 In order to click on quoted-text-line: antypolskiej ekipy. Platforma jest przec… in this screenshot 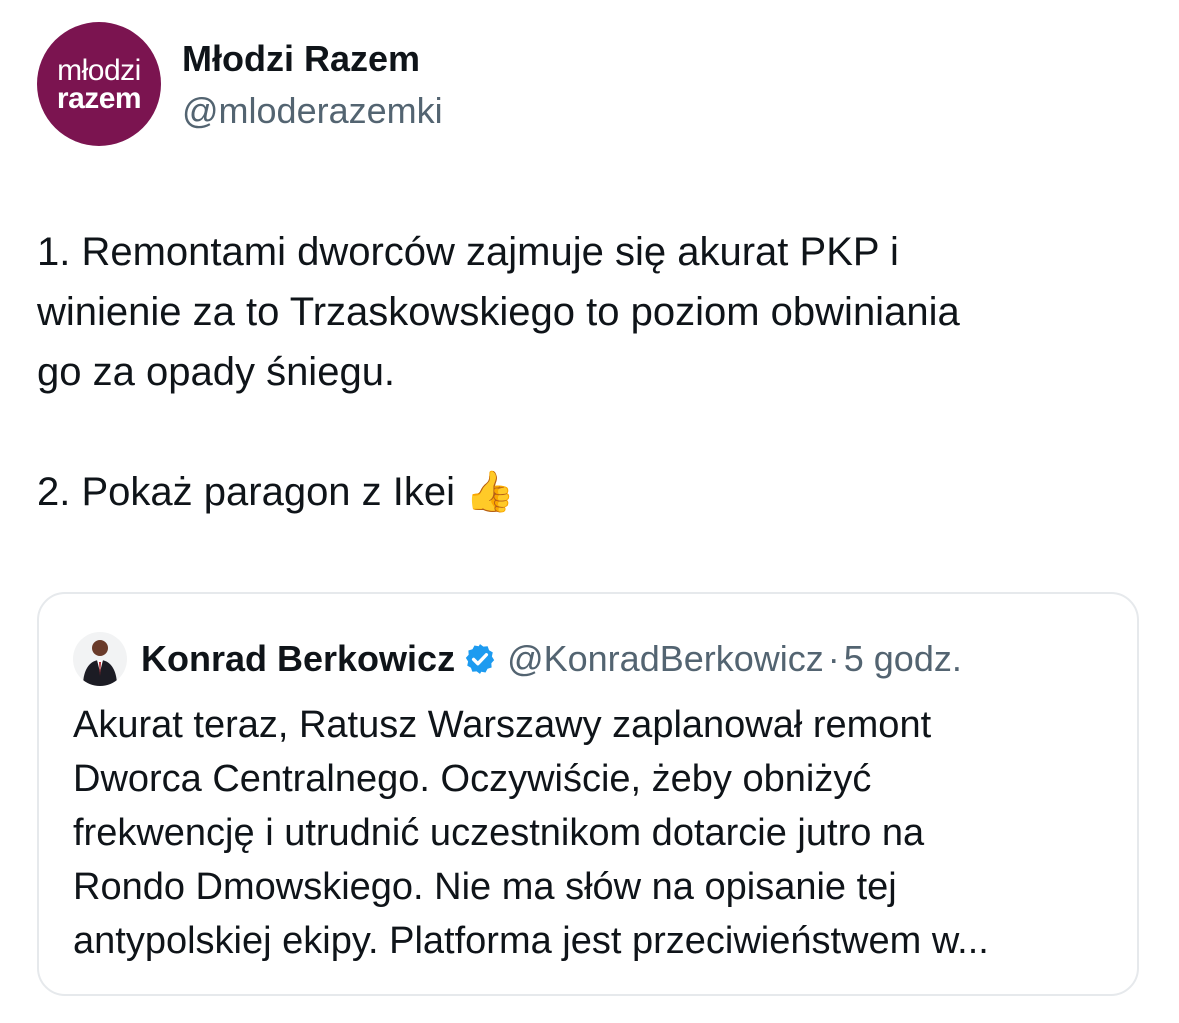, I will do `click(531, 941)`.